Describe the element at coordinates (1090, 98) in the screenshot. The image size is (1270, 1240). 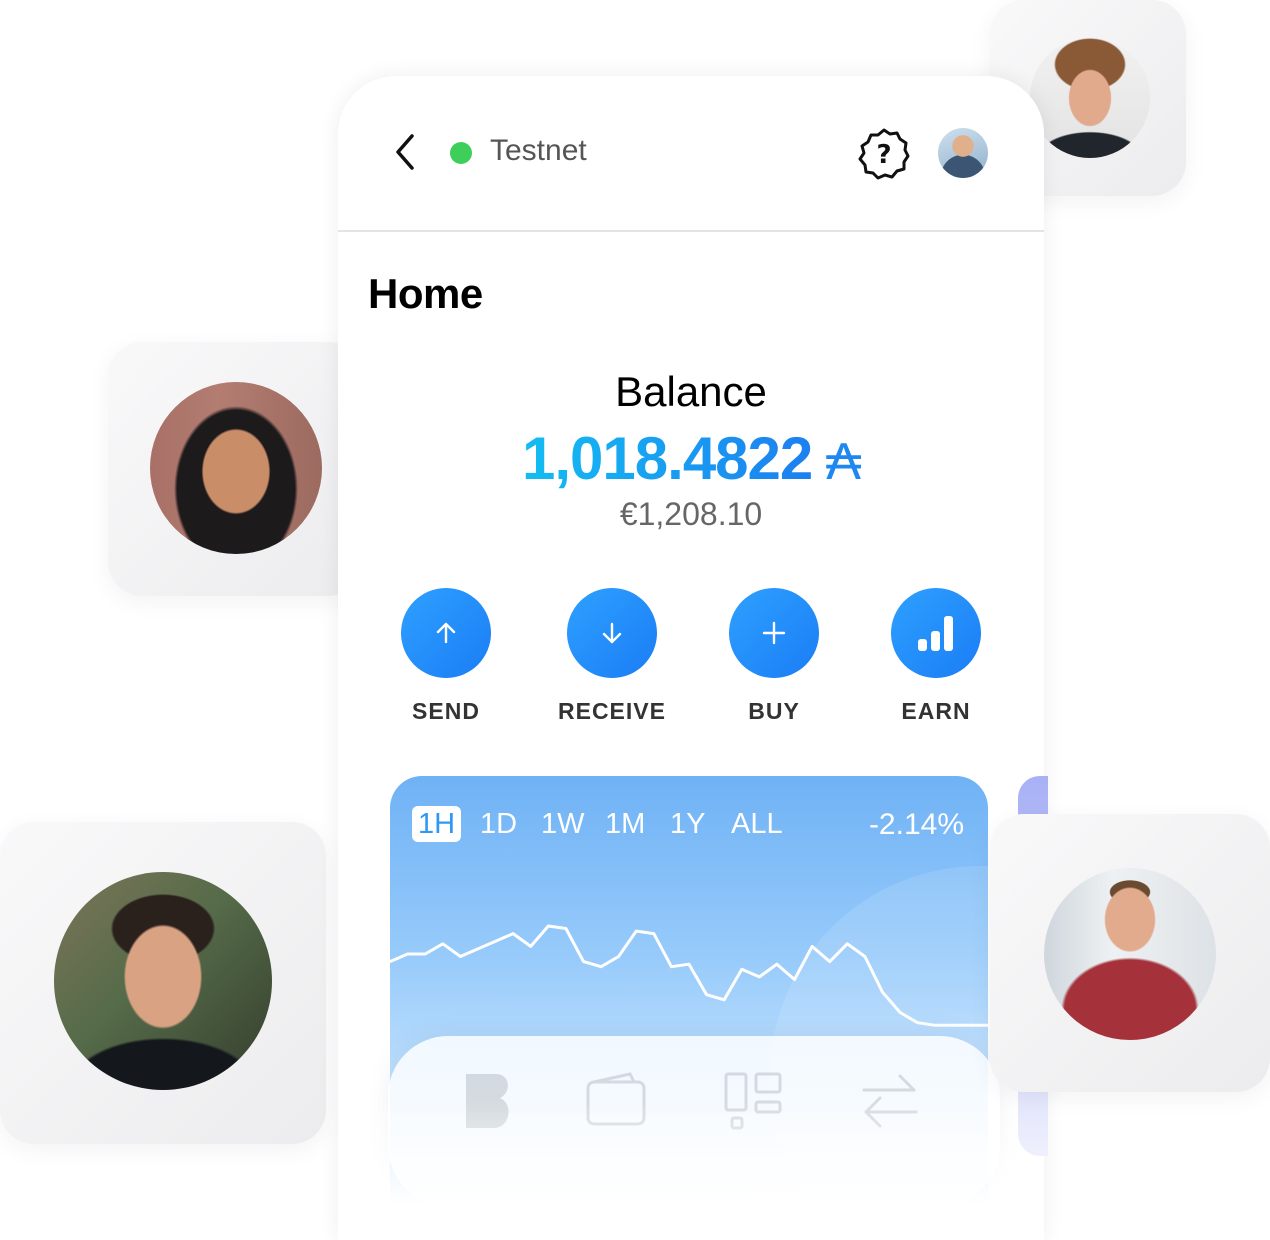
I see `avatar-photo-curly-man` at that location.